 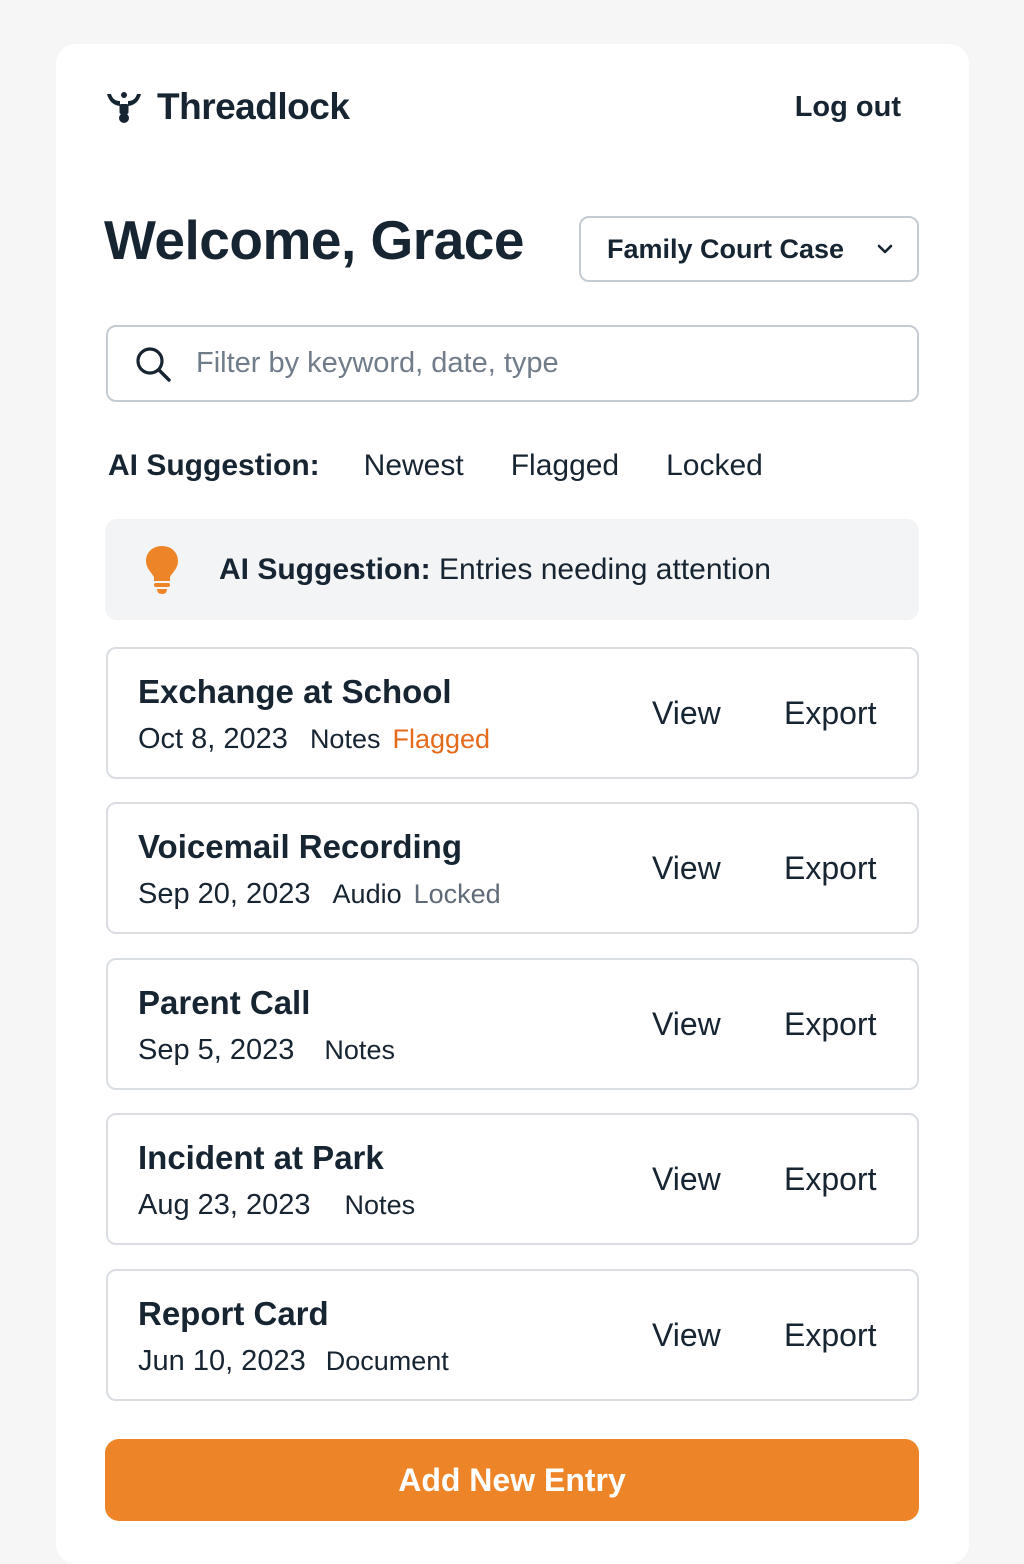 I want to click on ai-suggestion-banner: AI Suggestion: Entries needing attention, so click(x=512, y=569).